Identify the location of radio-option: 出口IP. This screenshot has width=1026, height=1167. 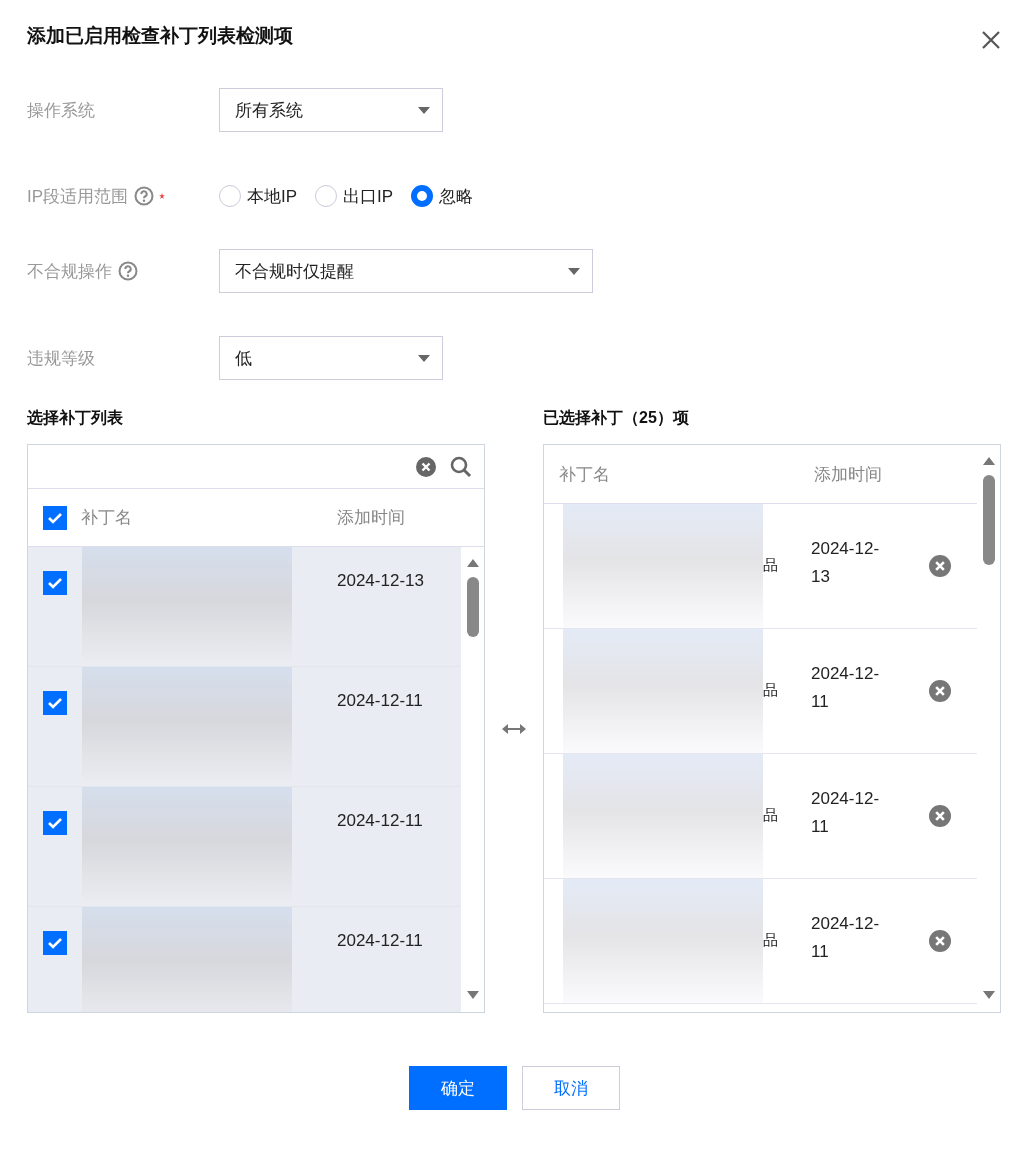
(354, 196).